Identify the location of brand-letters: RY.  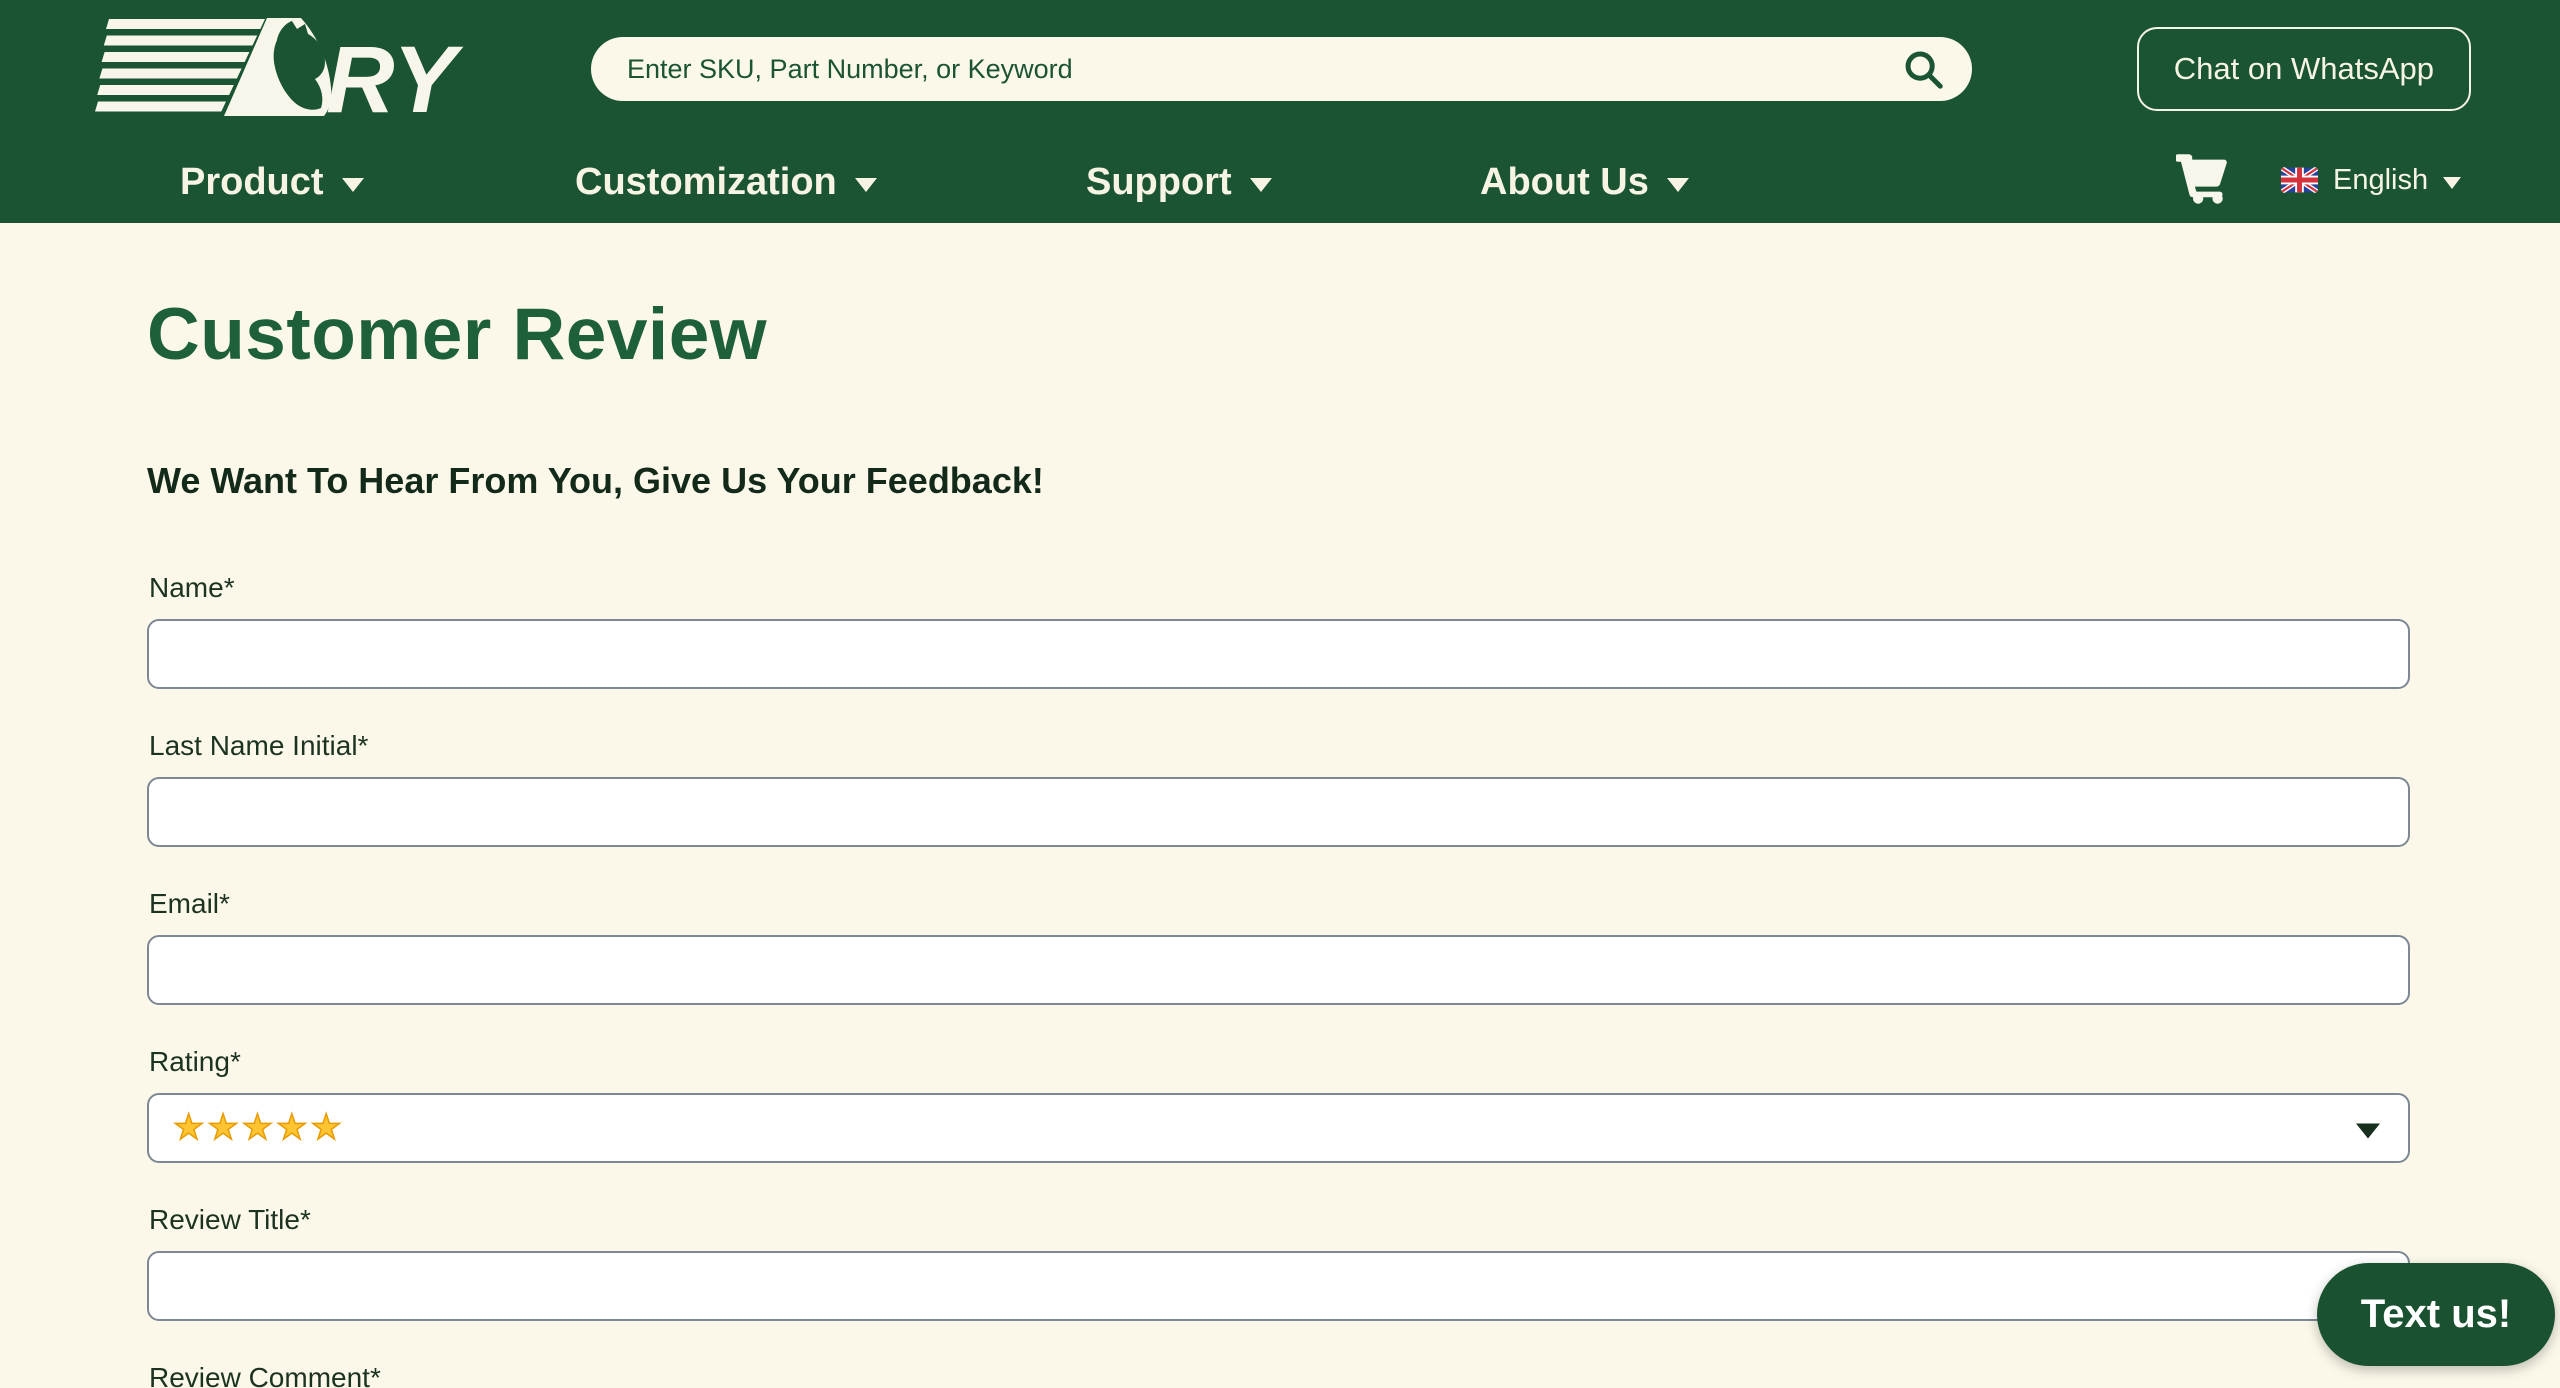
(395, 75).